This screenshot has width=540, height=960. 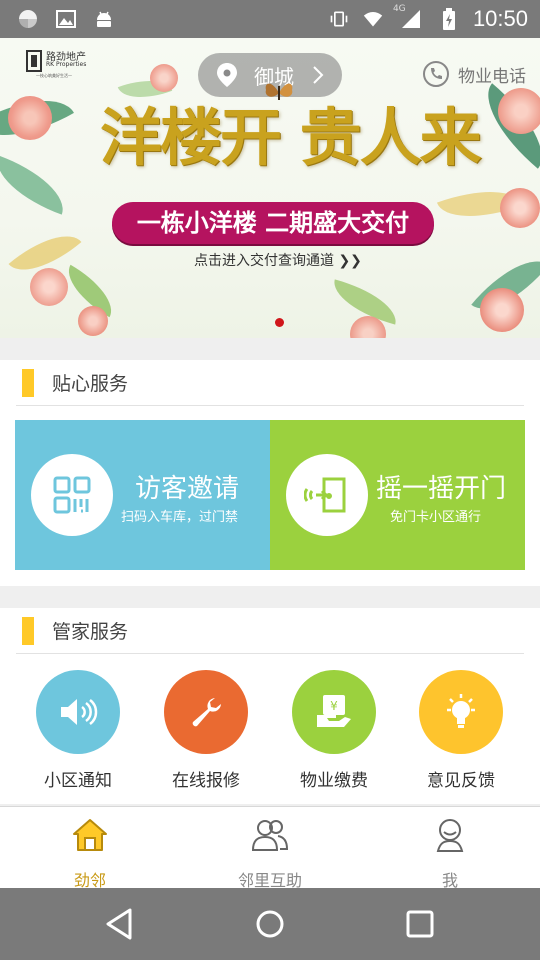 What do you see at coordinates (90, 853) in the screenshot?
I see `tab-home: 劲邻` at bounding box center [90, 853].